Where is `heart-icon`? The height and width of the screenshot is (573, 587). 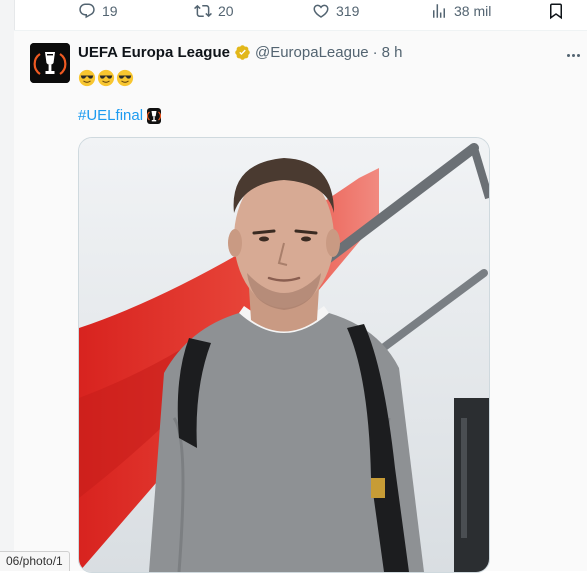
heart-icon is located at coordinates (321, 11).